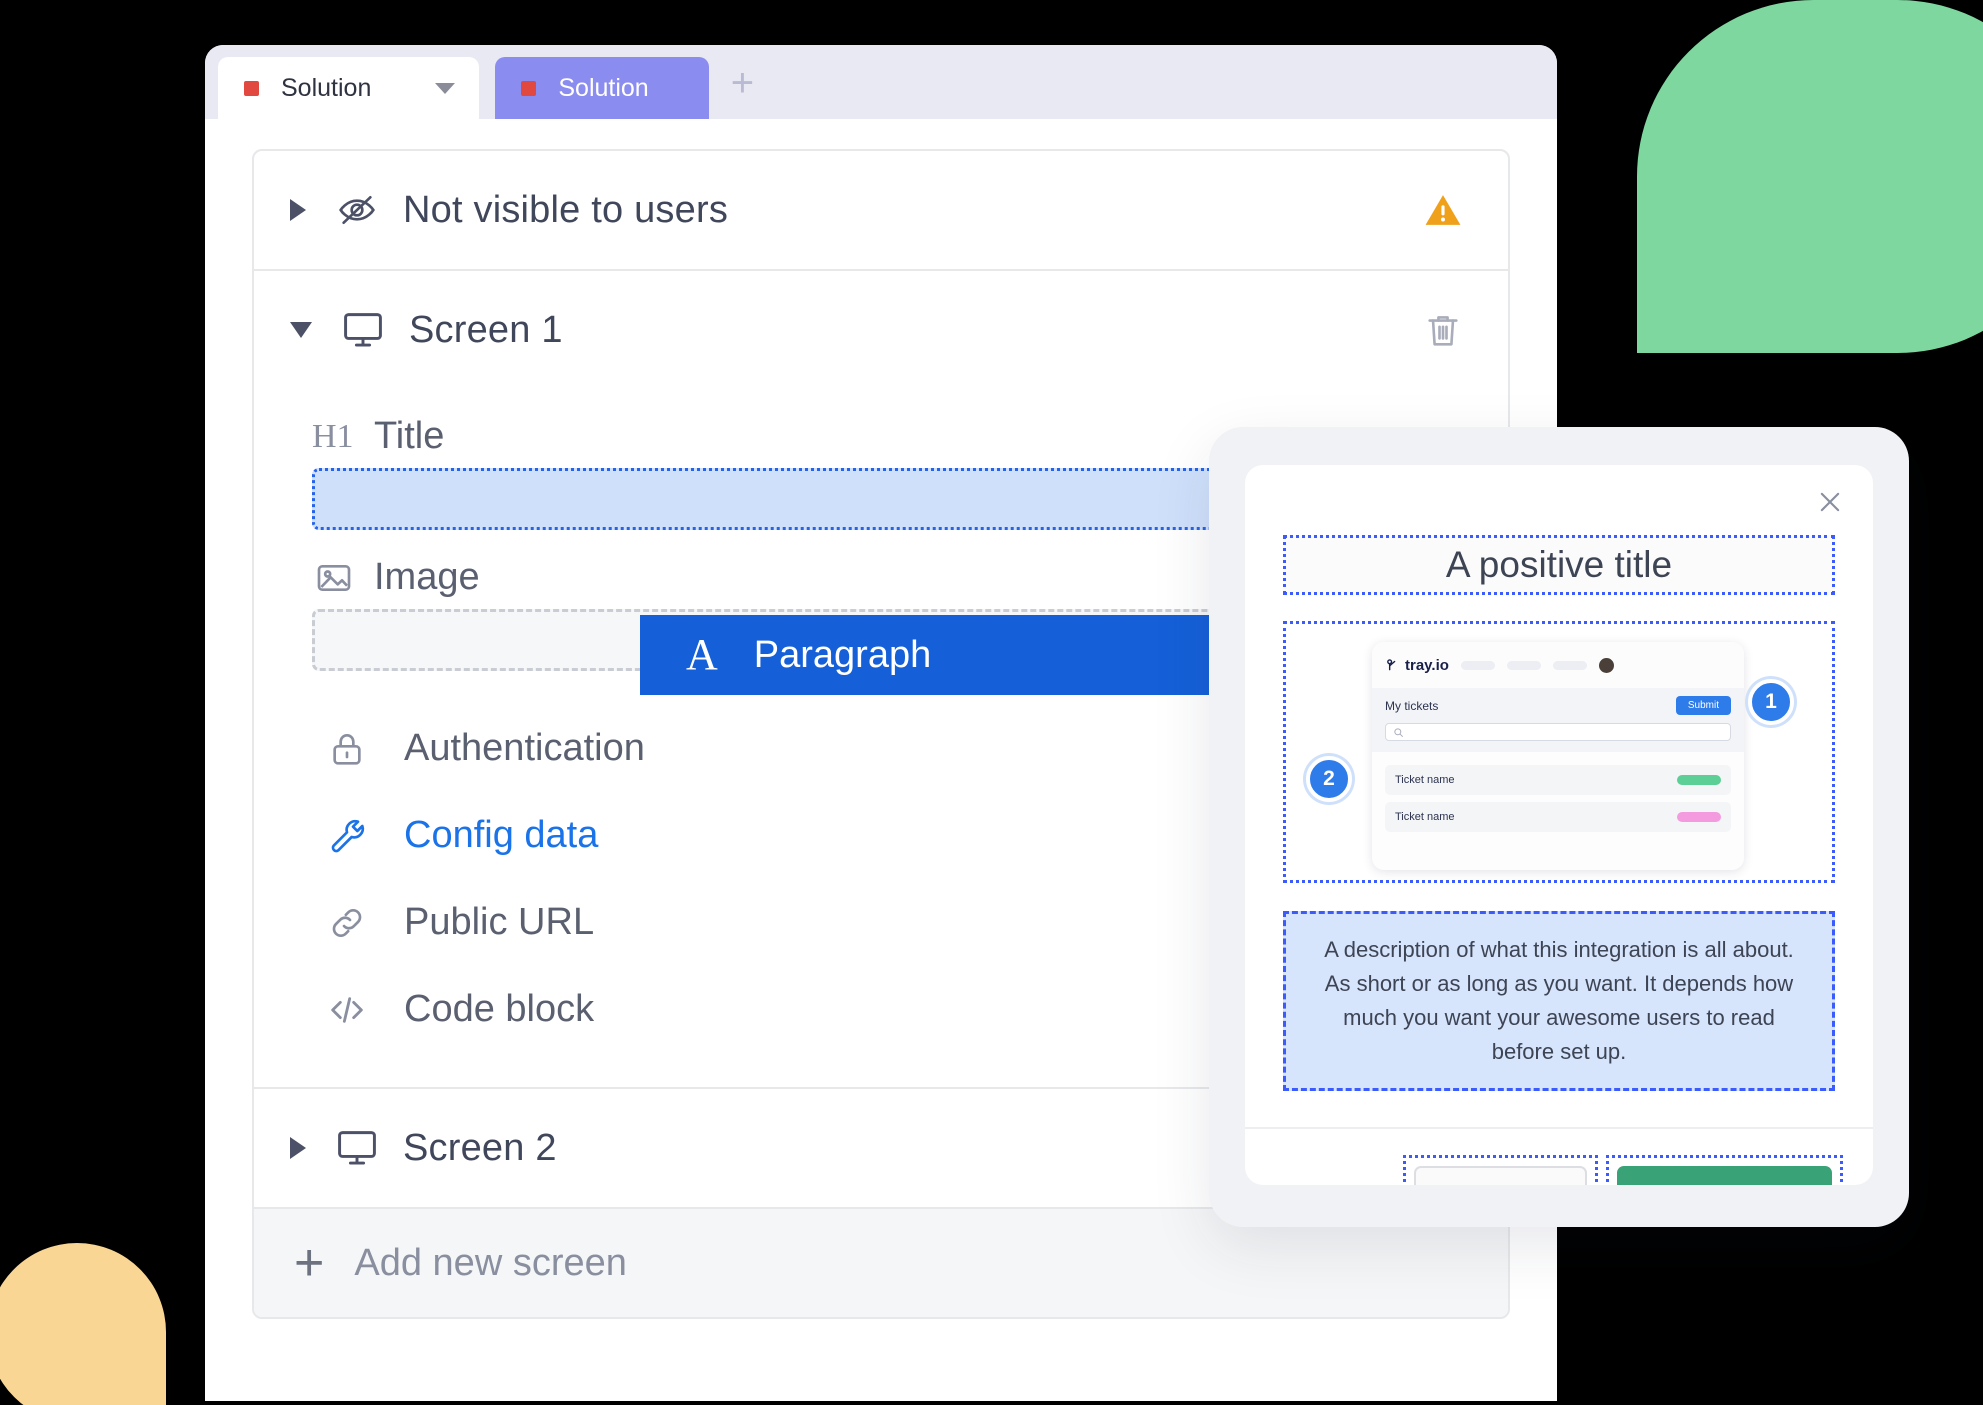 The image size is (1983, 1405). What do you see at coordinates (409, 436) in the screenshot?
I see `block-label: Title` at bounding box center [409, 436].